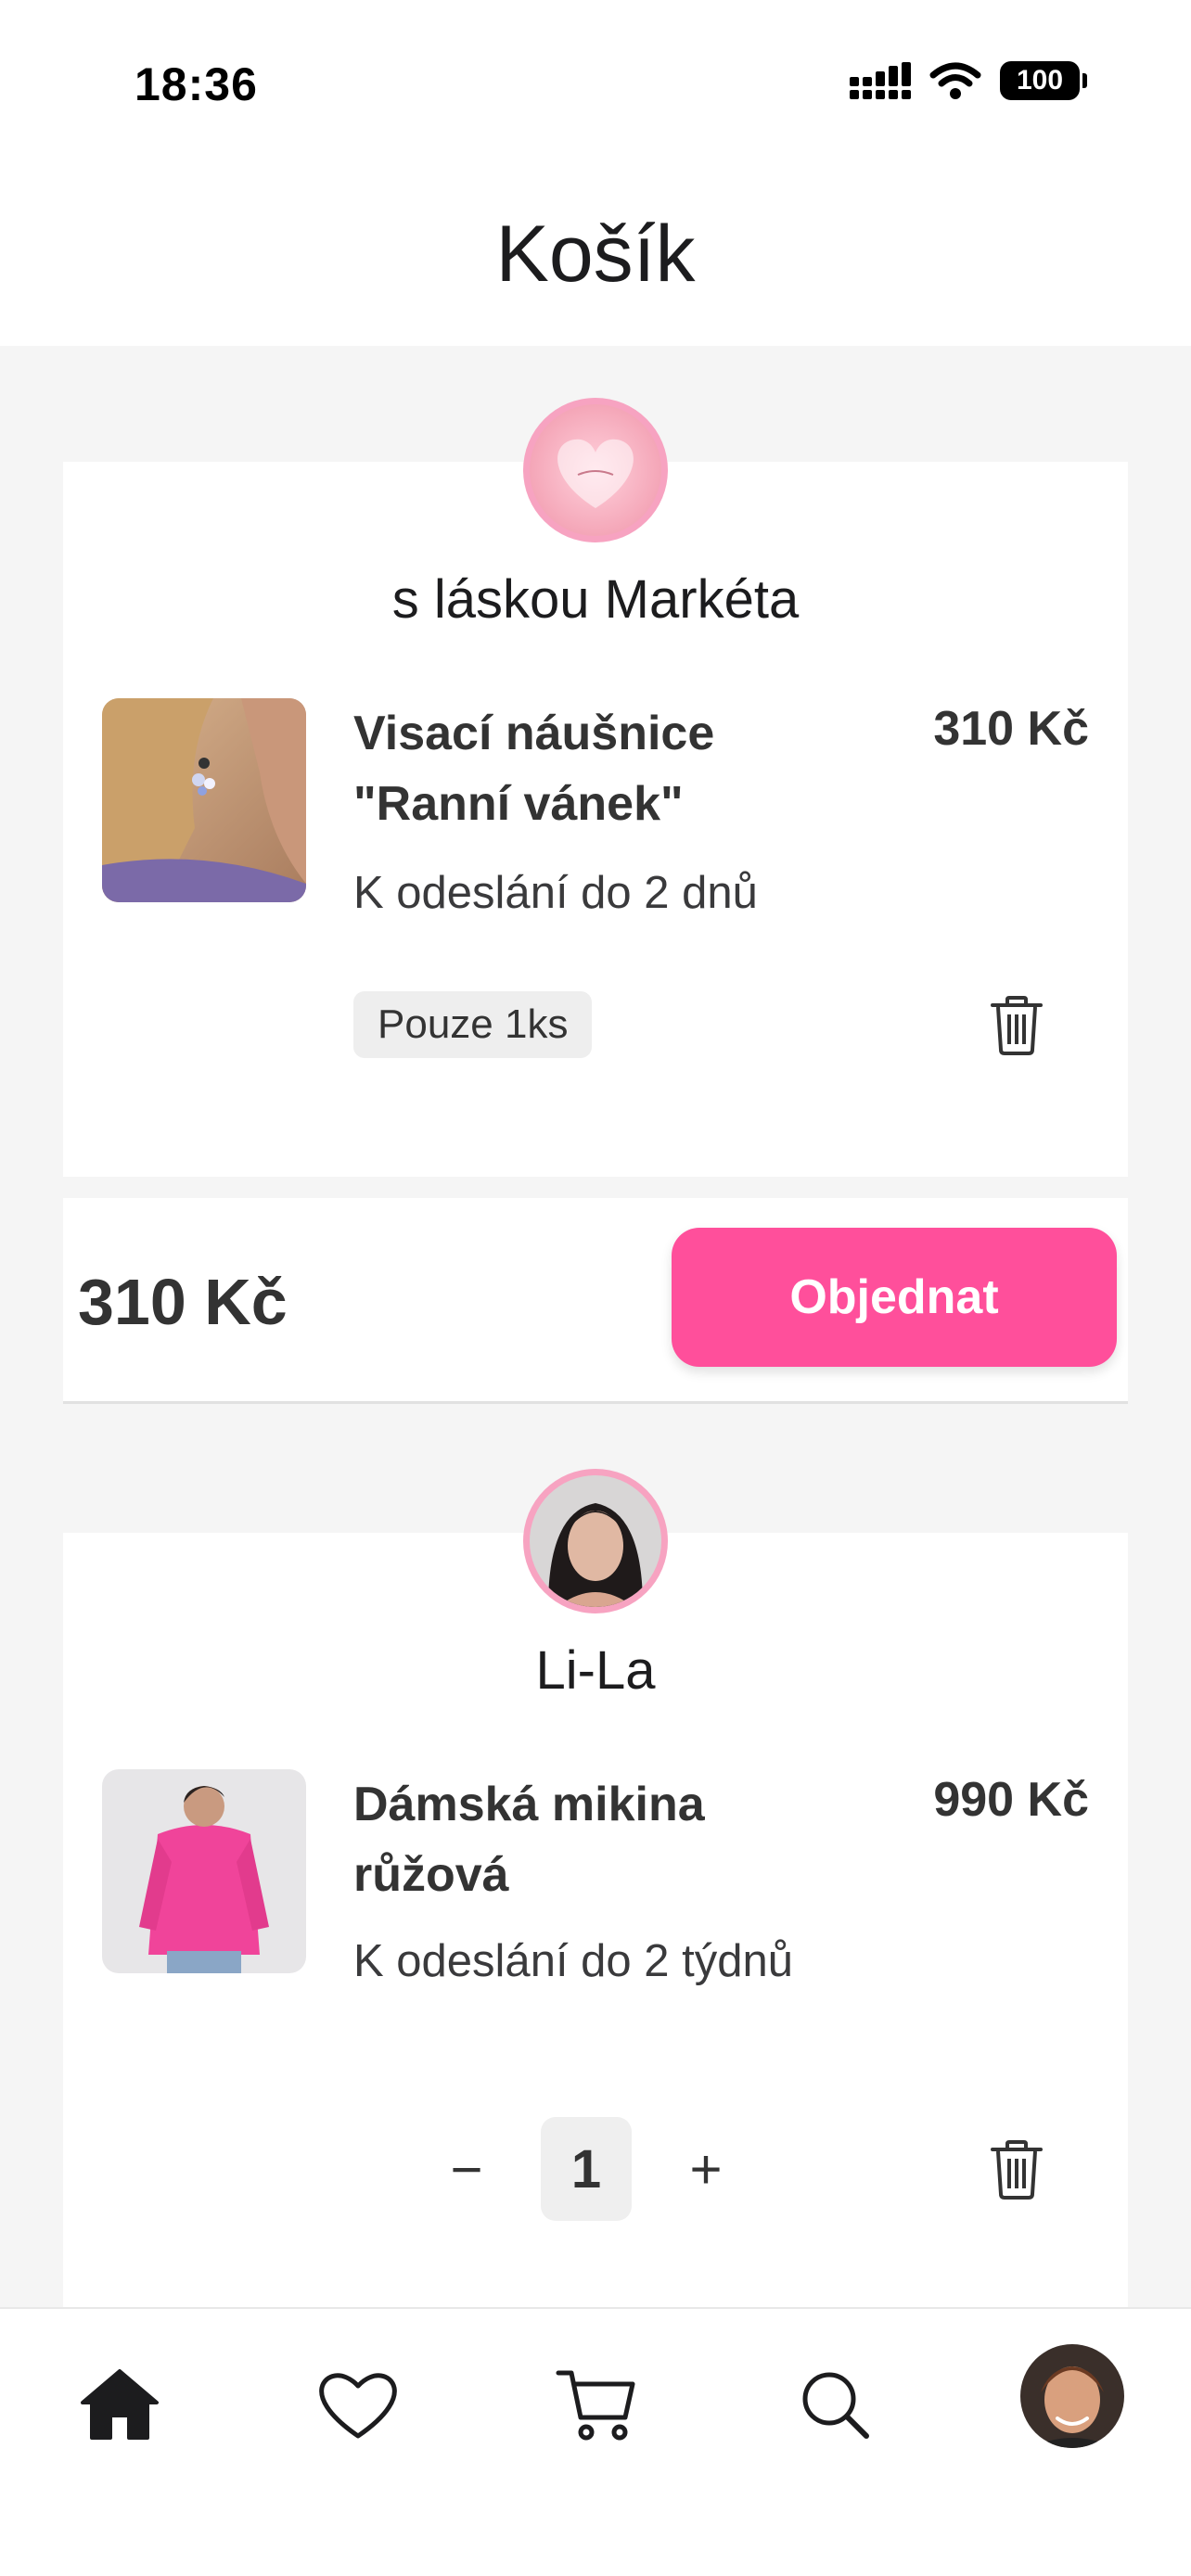 This screenshot has width=1191, height=2576. I want to click on nav-favorites, so click(358, 2404).